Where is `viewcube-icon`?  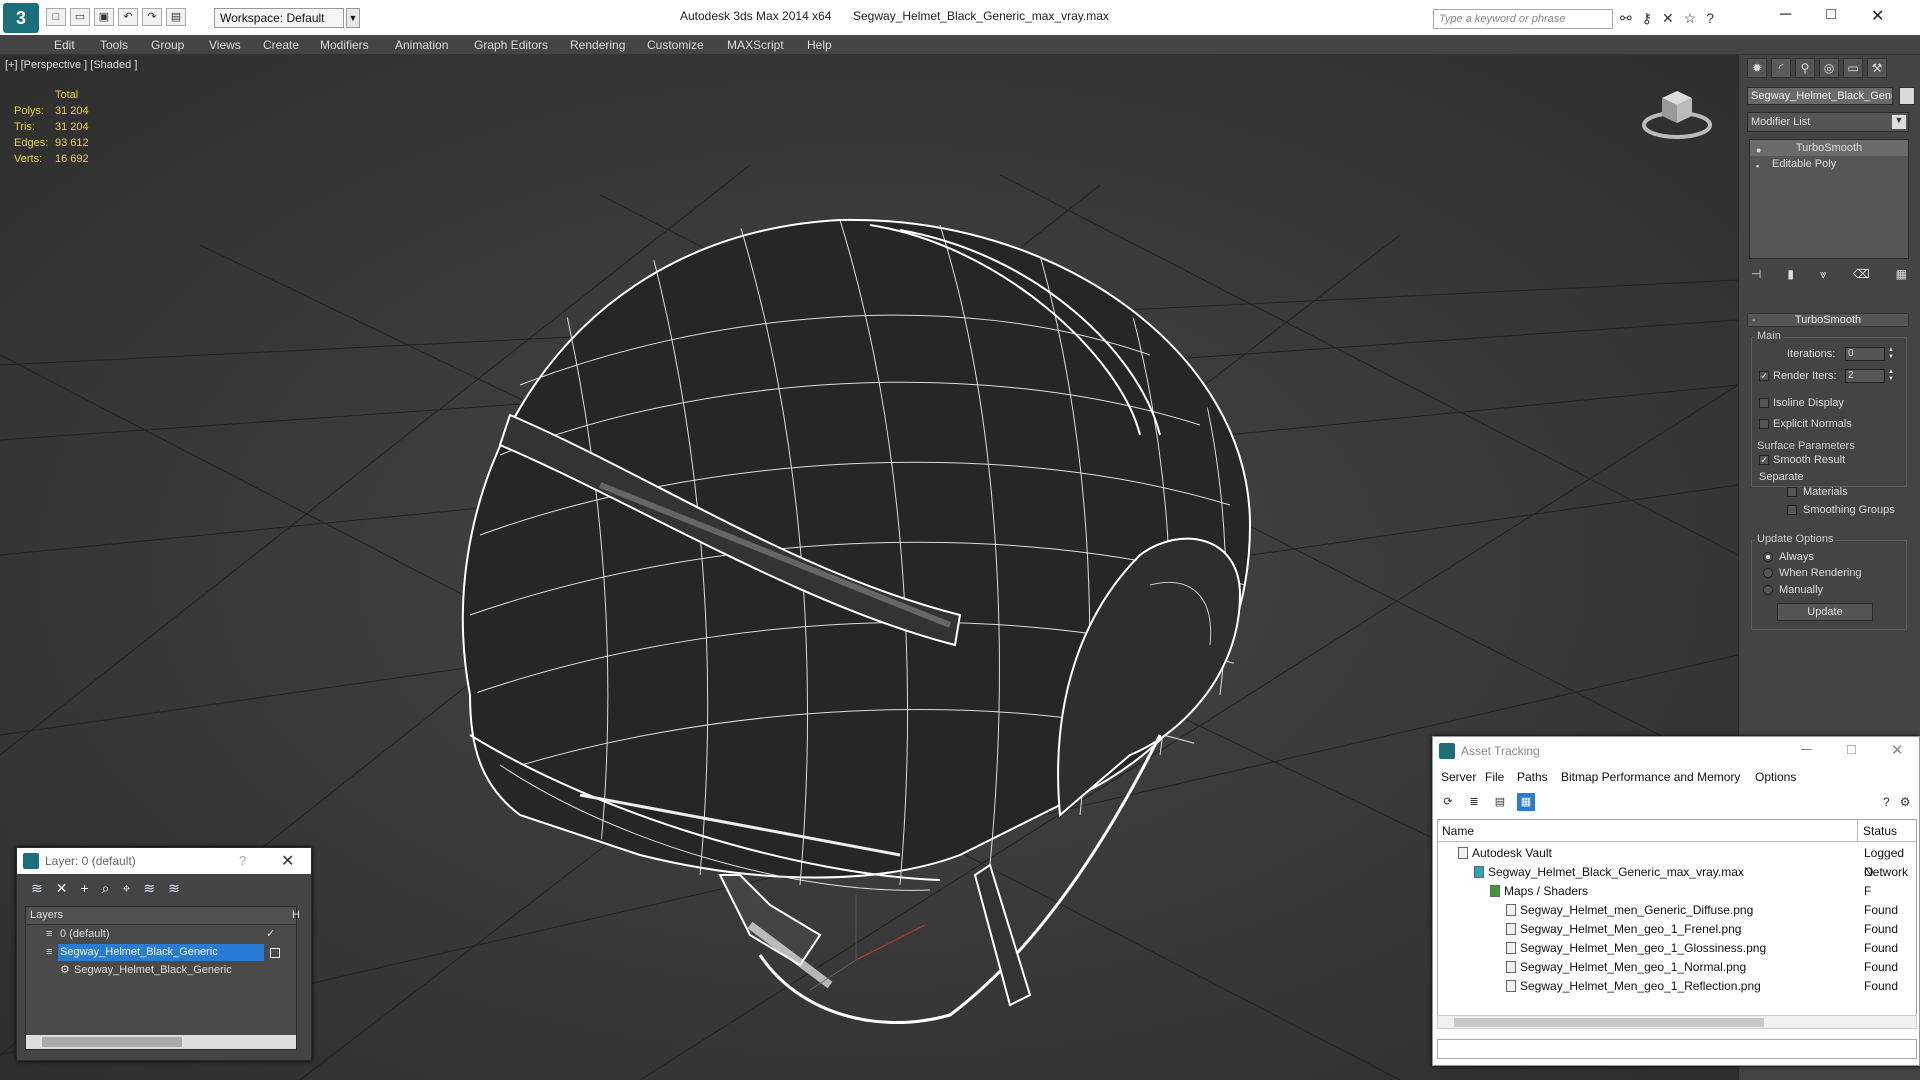
viewcube-icon is located at coordinates (1677, 113).